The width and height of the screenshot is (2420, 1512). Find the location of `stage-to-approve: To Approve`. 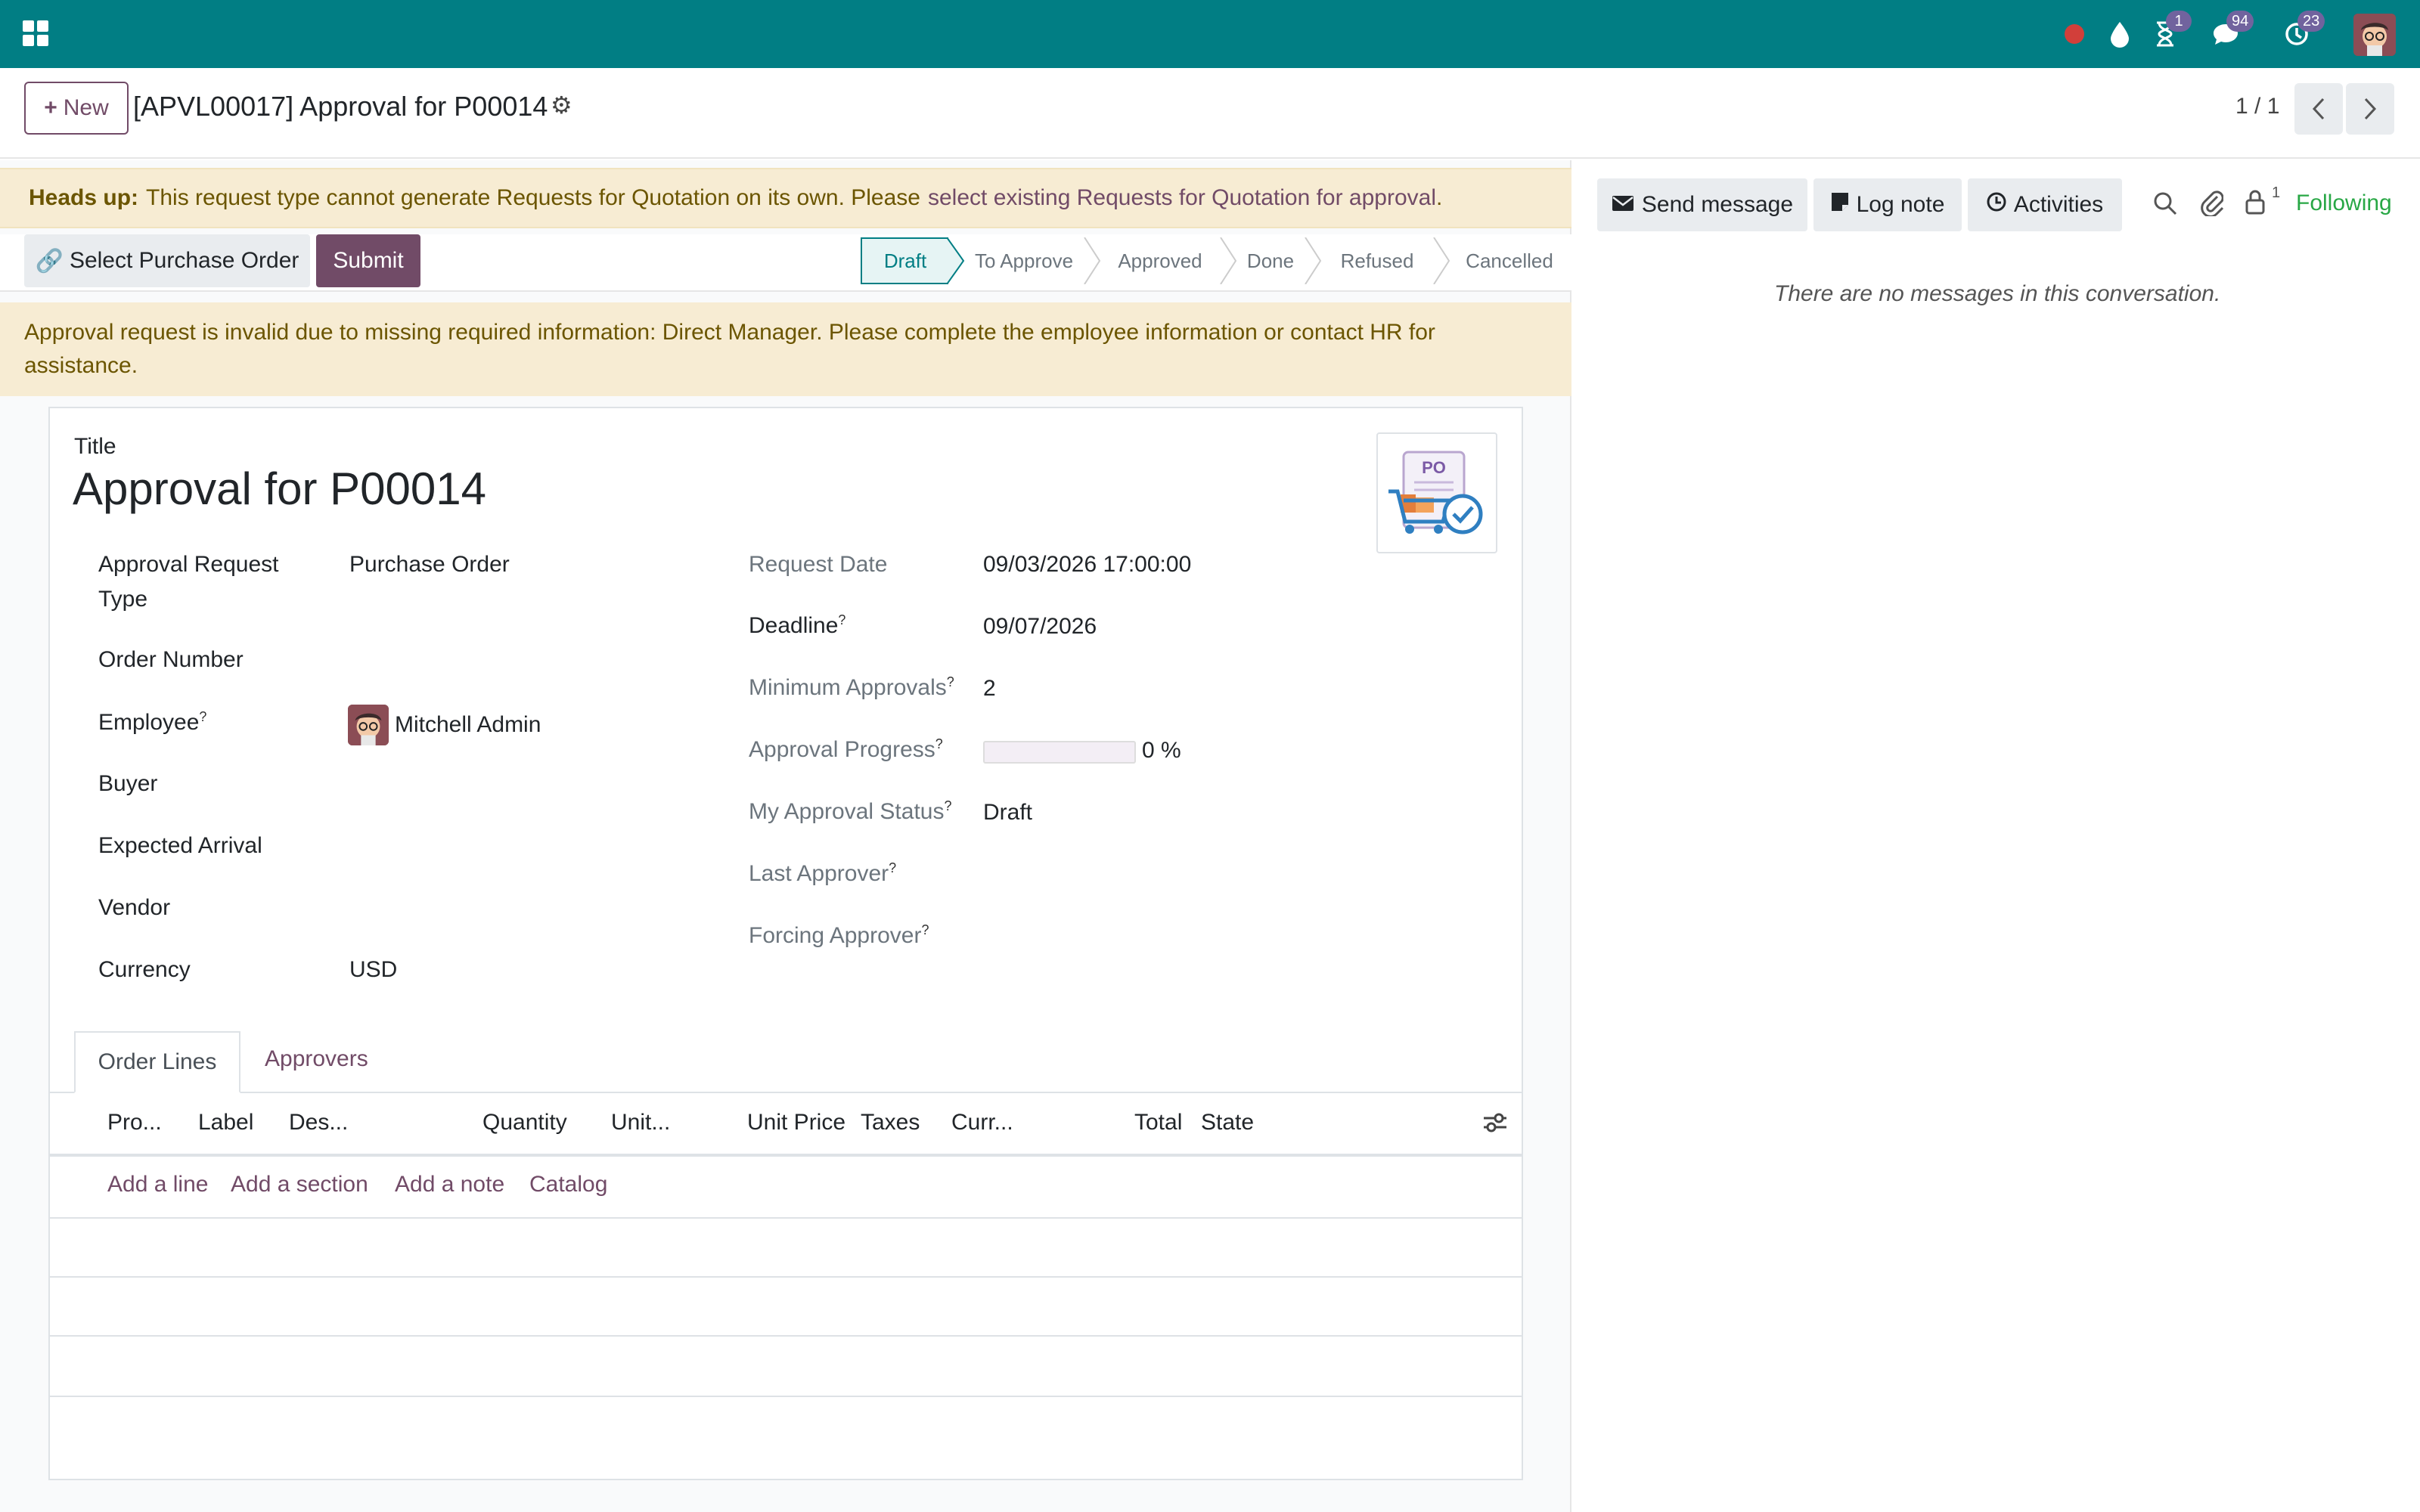

stage-to-approve: To Approve is located at coordinates (1024, 260).